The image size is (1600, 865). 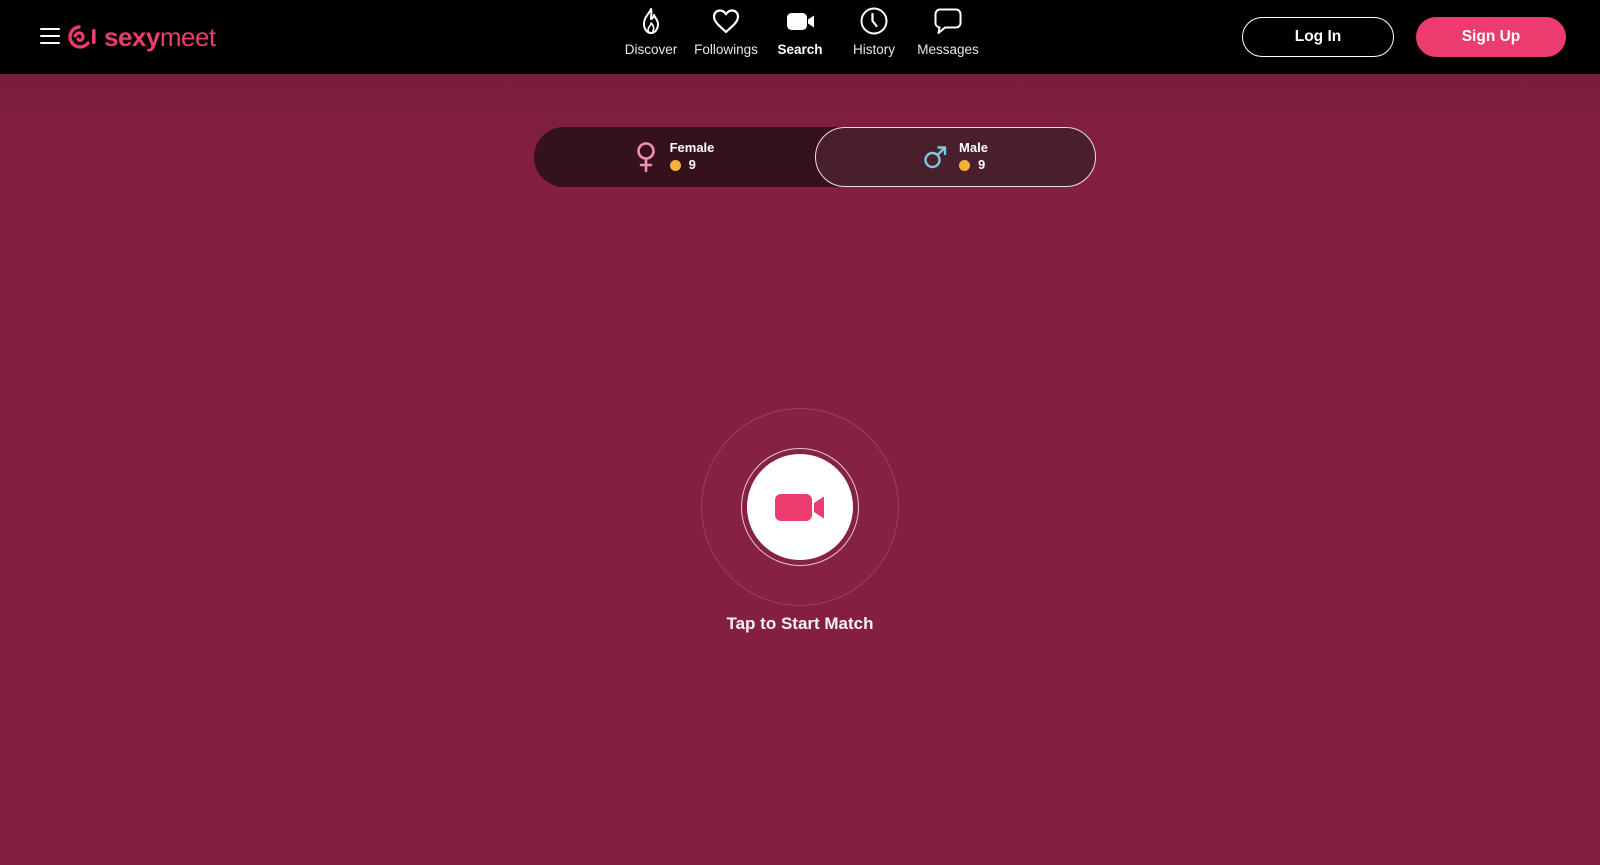 I want to click on brand-logo: sexymeet, so click(x=141, y=37).